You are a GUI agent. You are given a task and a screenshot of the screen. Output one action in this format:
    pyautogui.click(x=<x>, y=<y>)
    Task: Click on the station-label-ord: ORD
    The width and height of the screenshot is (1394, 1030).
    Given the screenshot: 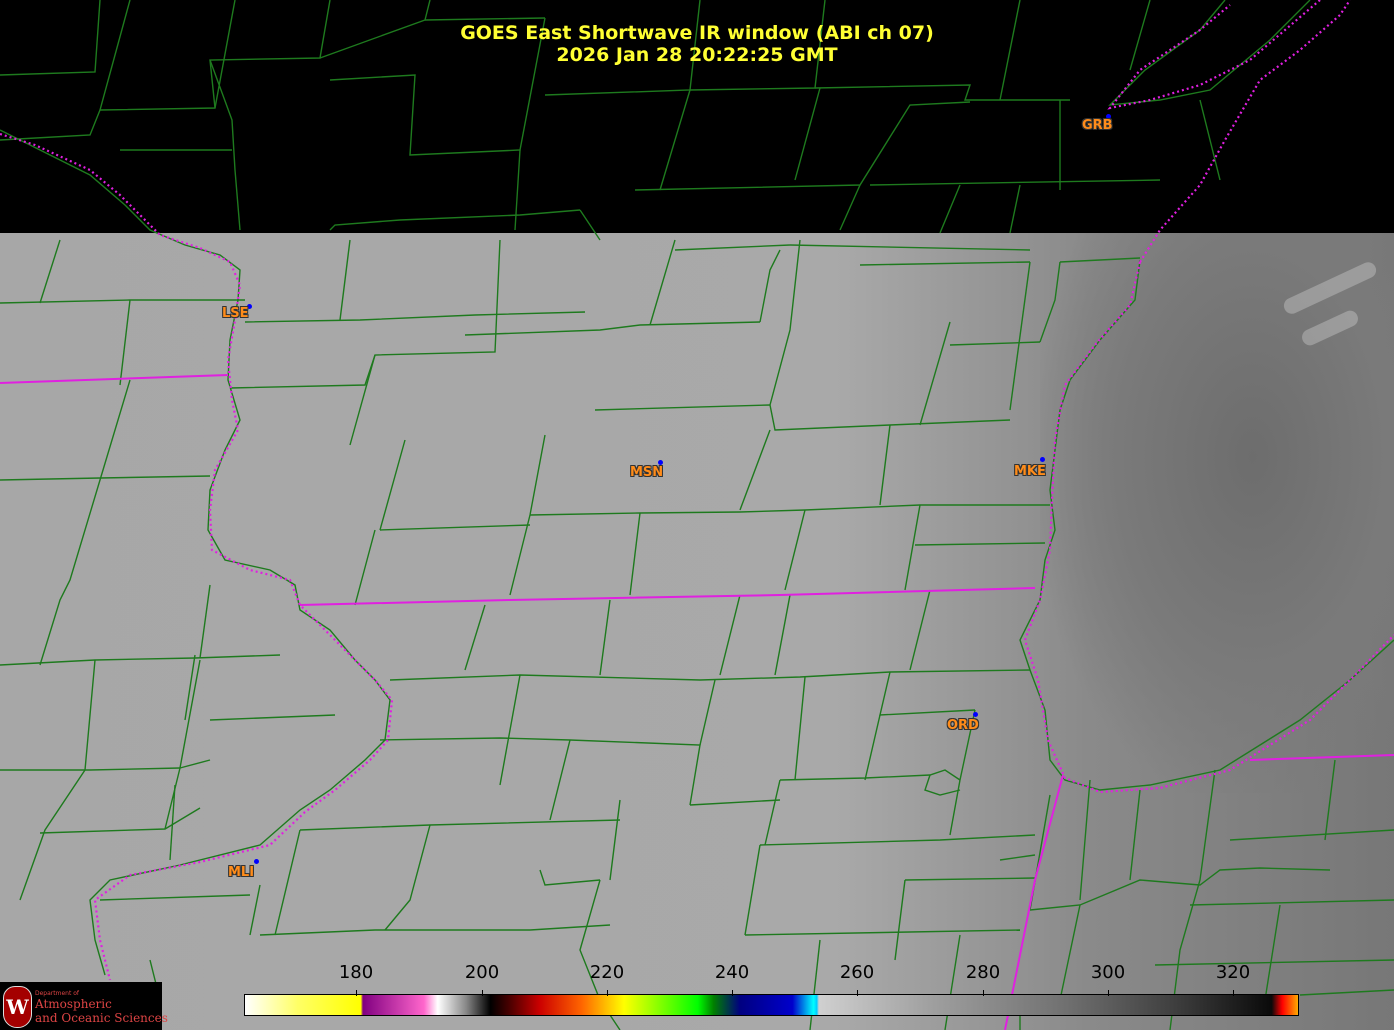 What is the action you would take?
    pyautogui.click(x=963, y=725)
    